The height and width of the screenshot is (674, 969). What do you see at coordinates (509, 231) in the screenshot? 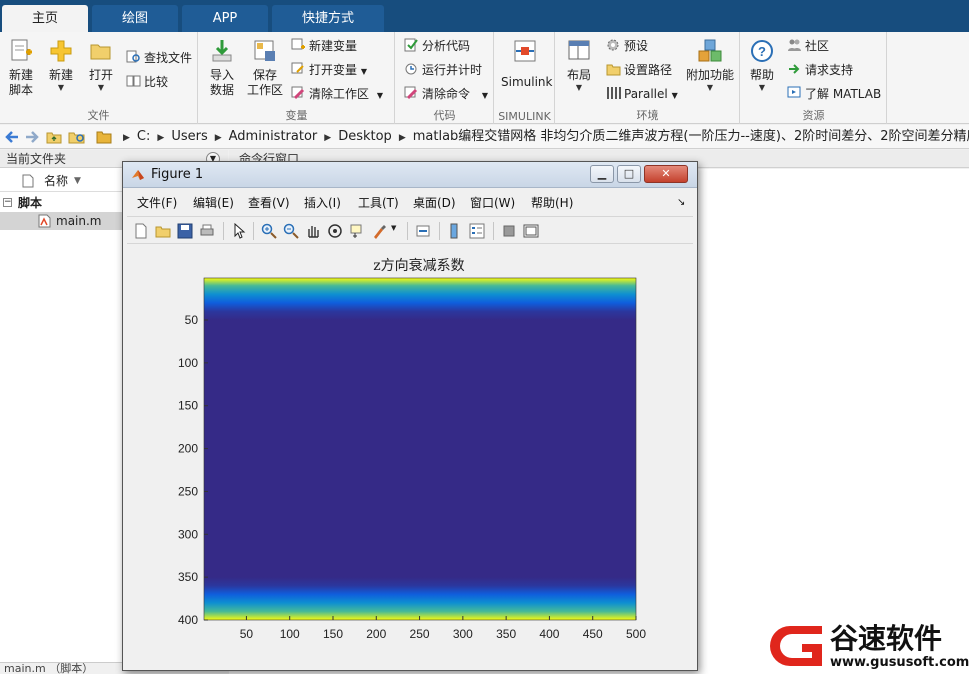
I see `hide-plot-tools-icon` at bounding box center [509, 231].